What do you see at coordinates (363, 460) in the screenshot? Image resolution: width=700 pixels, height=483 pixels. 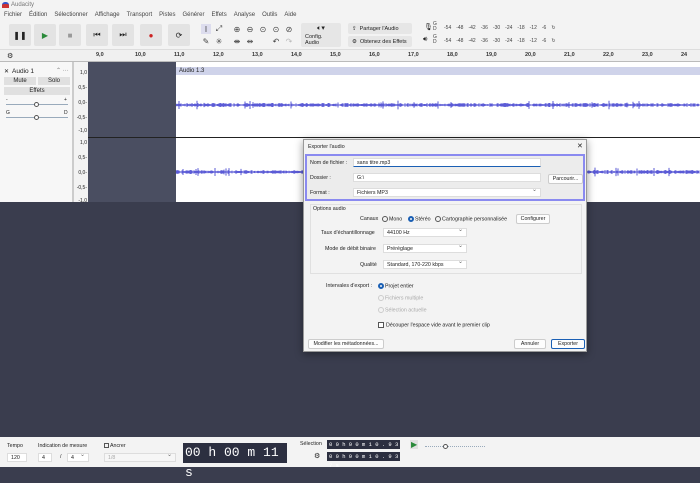 I see `selection-end: 0 0 h 0 0 m 1 0 . 9 3 7 s` at bounding box center [363, 460].